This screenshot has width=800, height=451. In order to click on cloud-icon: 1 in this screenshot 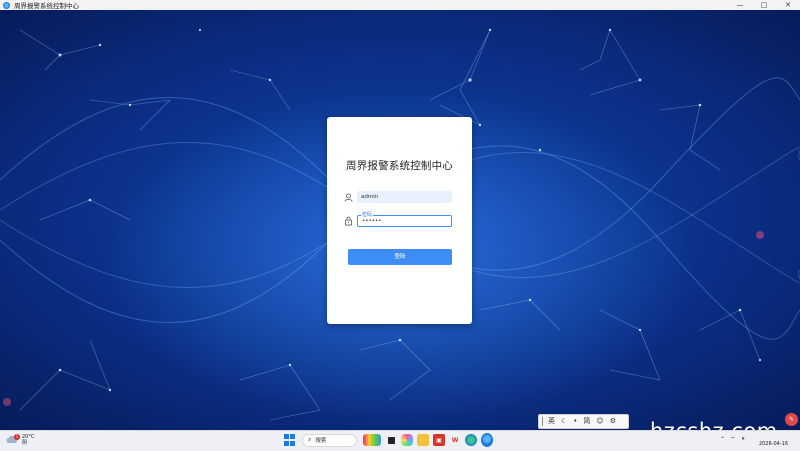, I will do `click(13, 439)`.